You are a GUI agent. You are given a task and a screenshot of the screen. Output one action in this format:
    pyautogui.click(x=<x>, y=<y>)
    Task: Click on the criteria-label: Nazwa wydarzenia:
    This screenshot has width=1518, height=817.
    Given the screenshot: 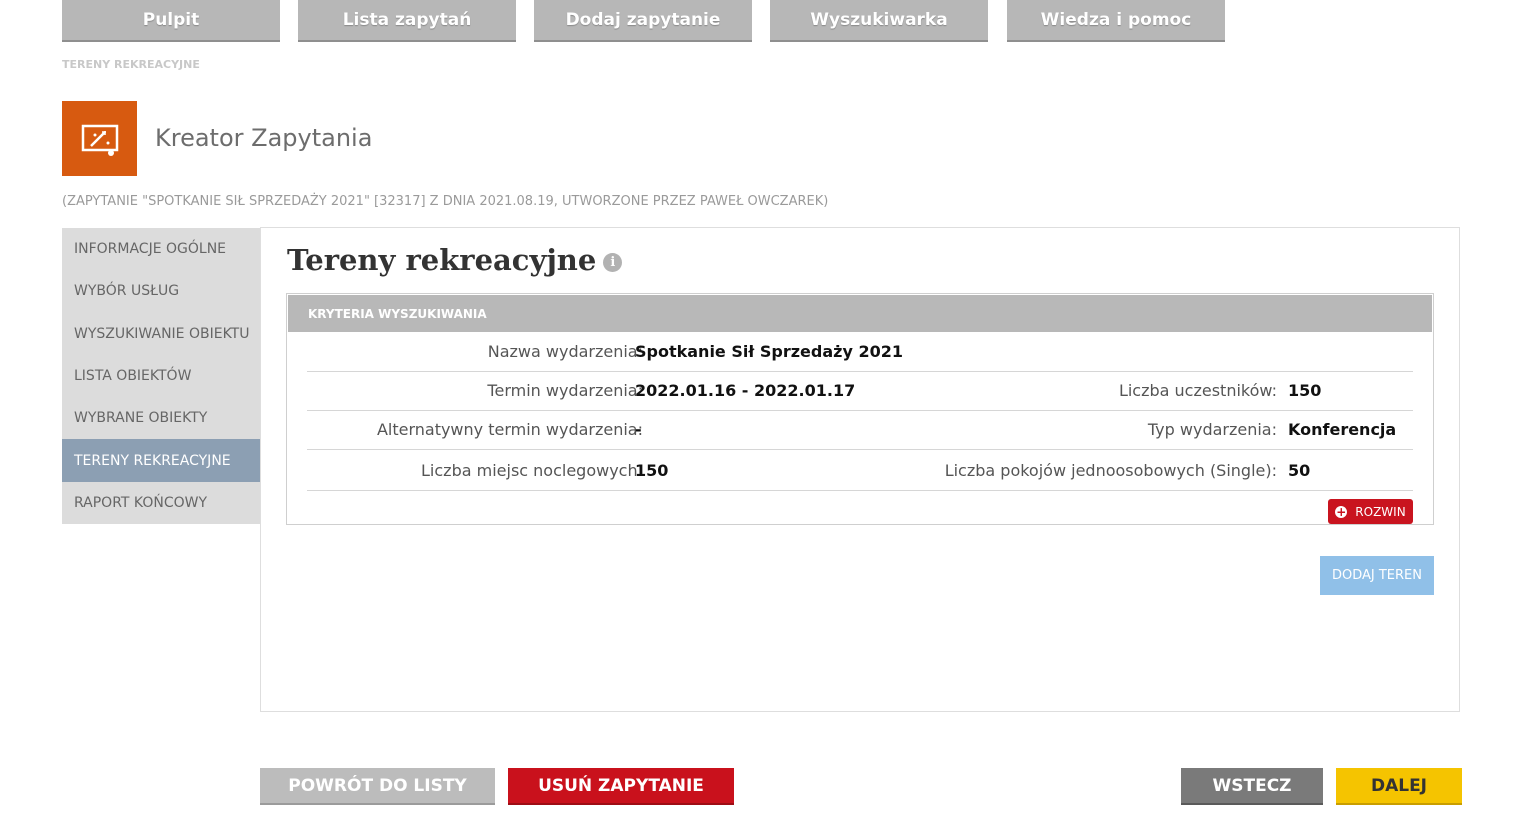 What is the action you would take?
    pyautogui.click(x=565, y=351)
    